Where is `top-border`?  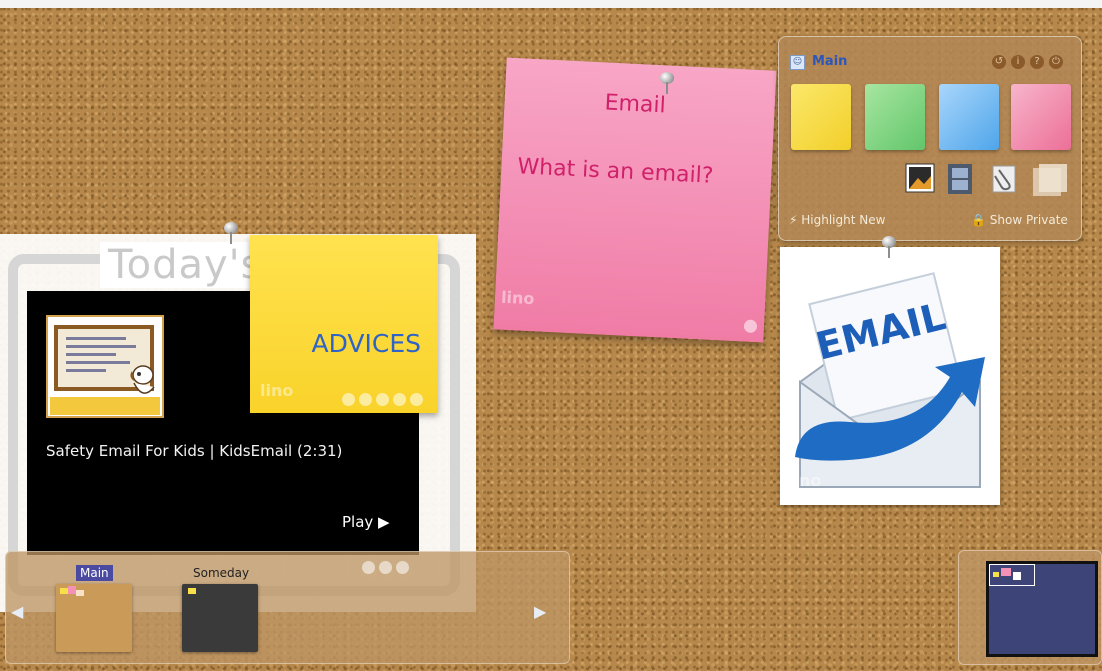
top-border is located at coordinates (551, 4).